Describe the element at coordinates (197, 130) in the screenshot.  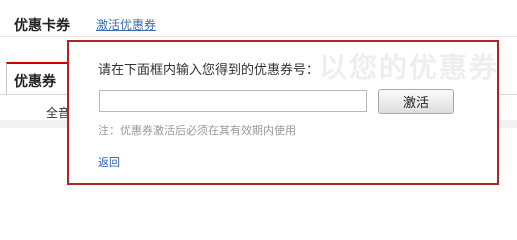
I see `validity-note: 注：优惠券激活后必须在其有效期内使用` at that location.